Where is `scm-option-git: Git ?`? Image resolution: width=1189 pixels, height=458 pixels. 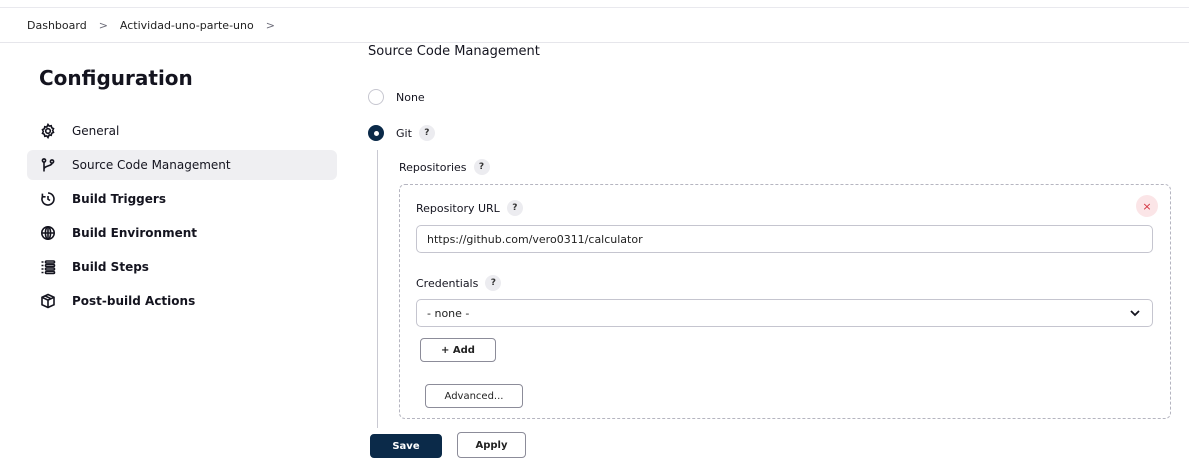
scm-option-git: Git ? is located at coordinates (401, 133).